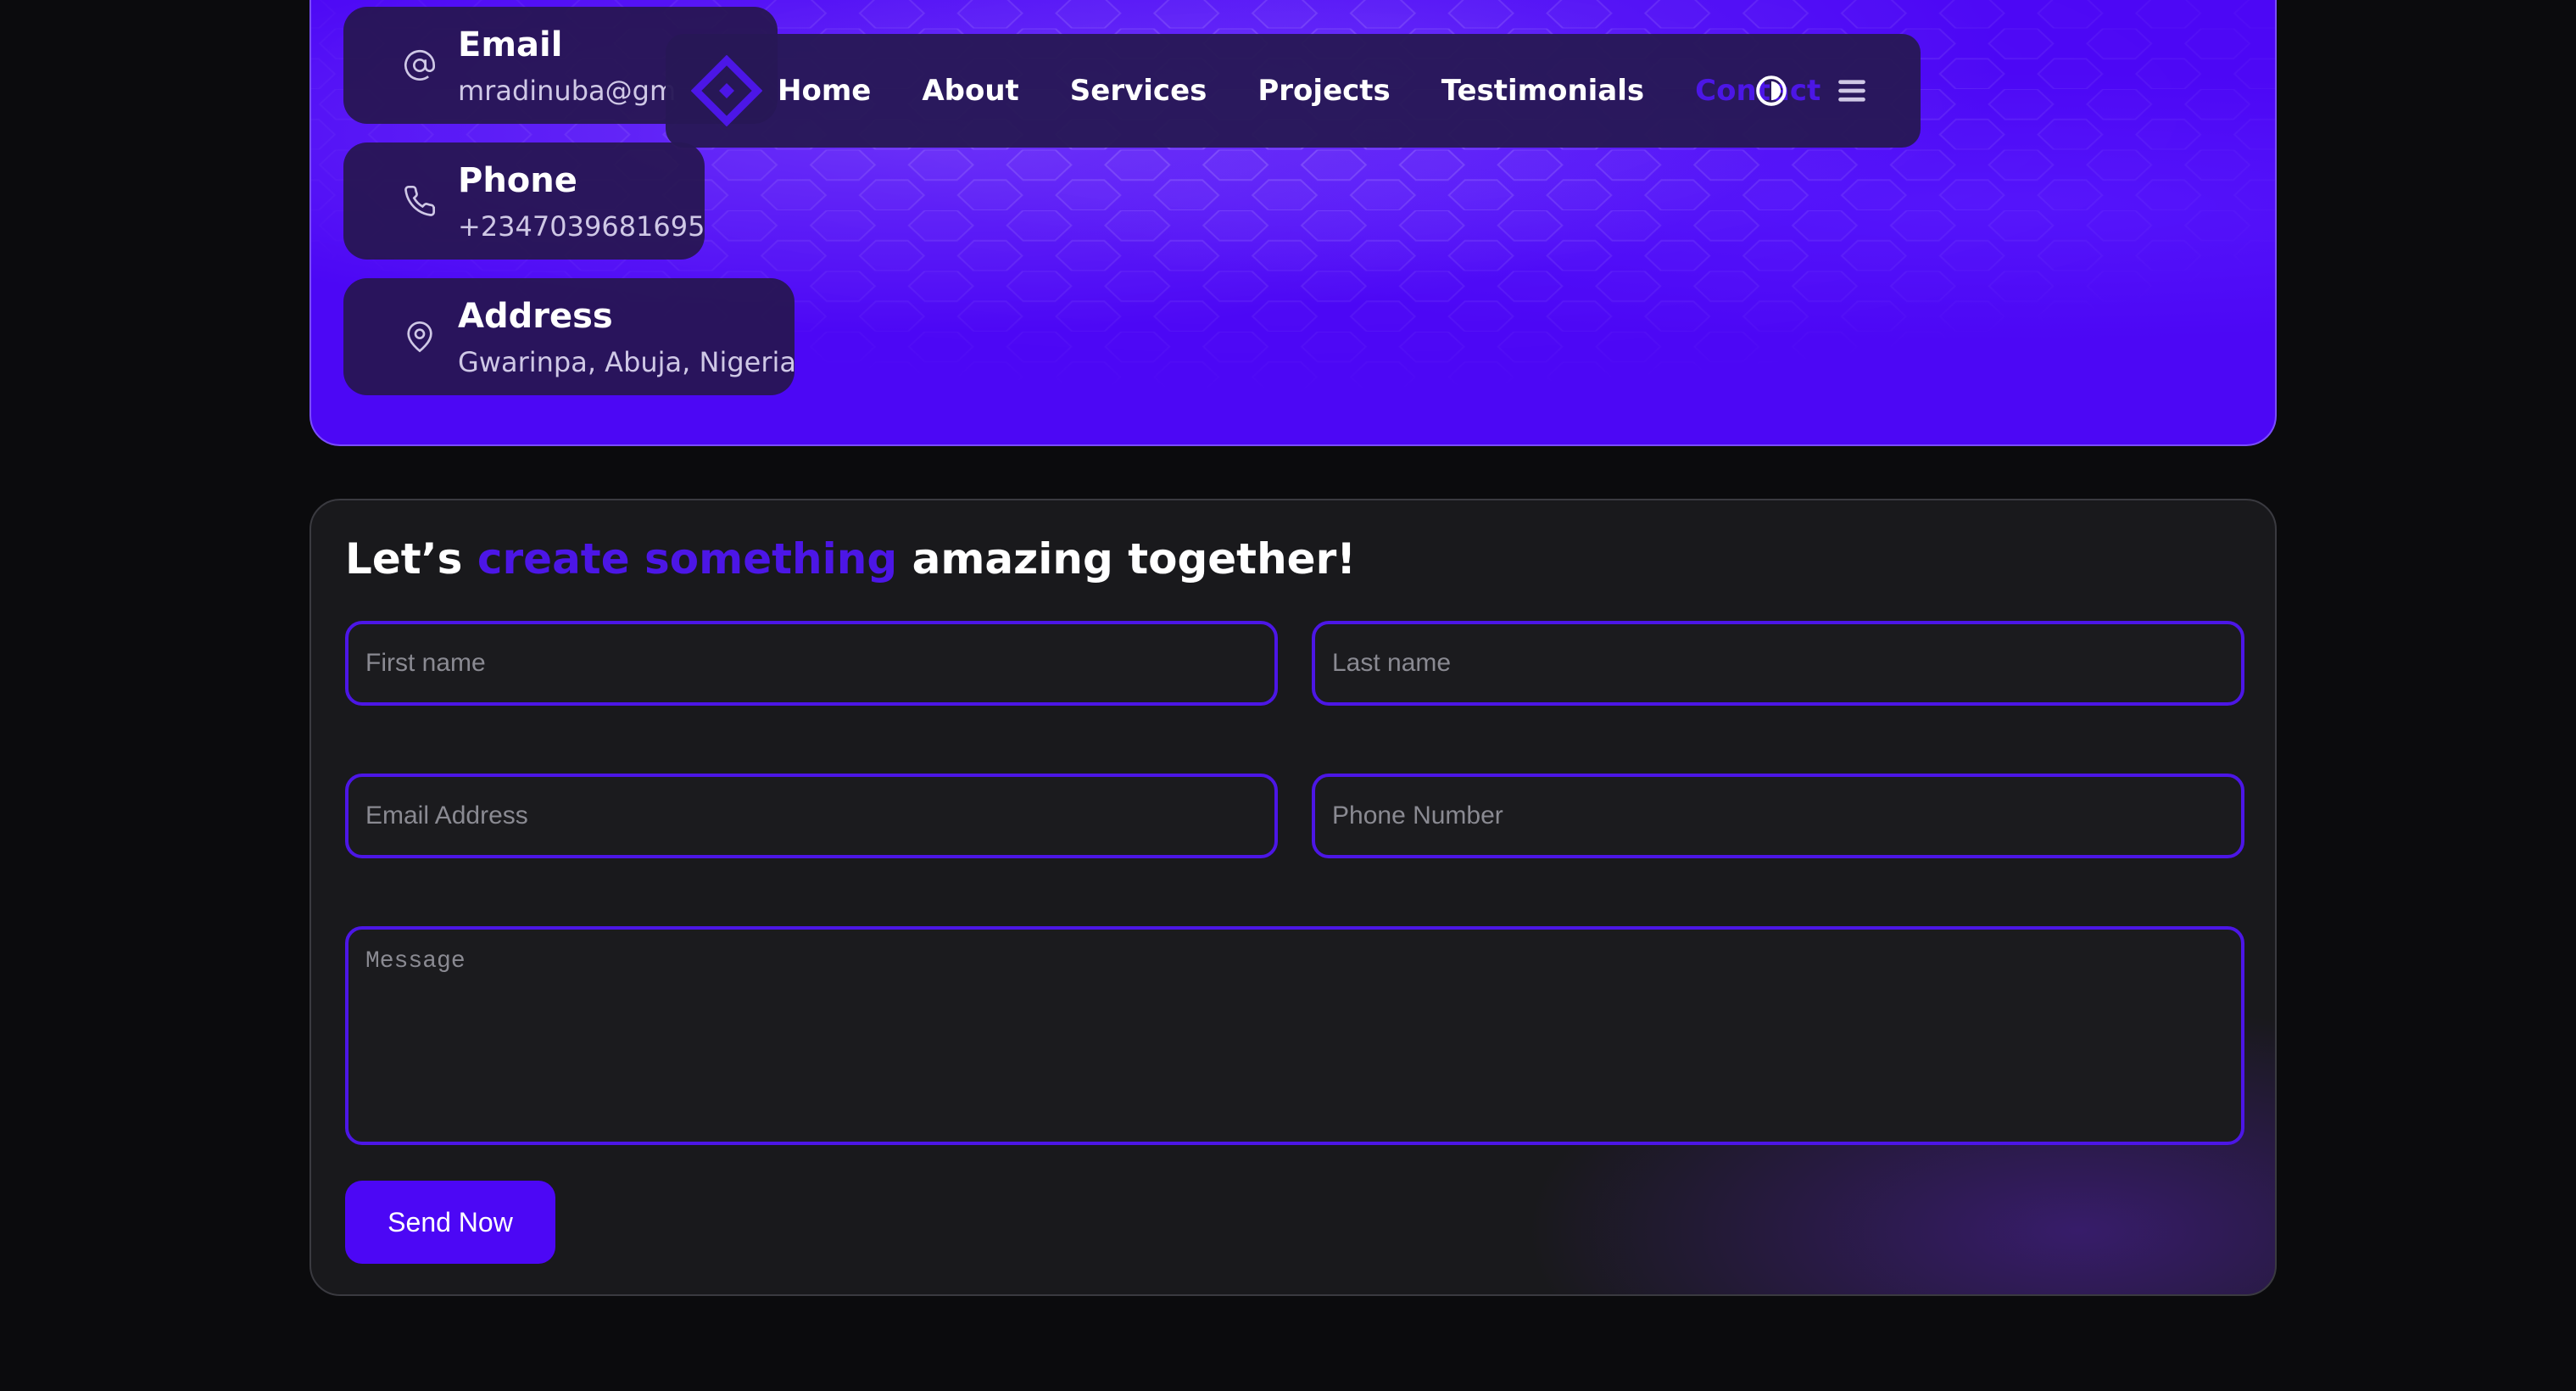 This screenshot has width=2576, height=1391. I want to click on headline-accent: create something, so click(687, 559).